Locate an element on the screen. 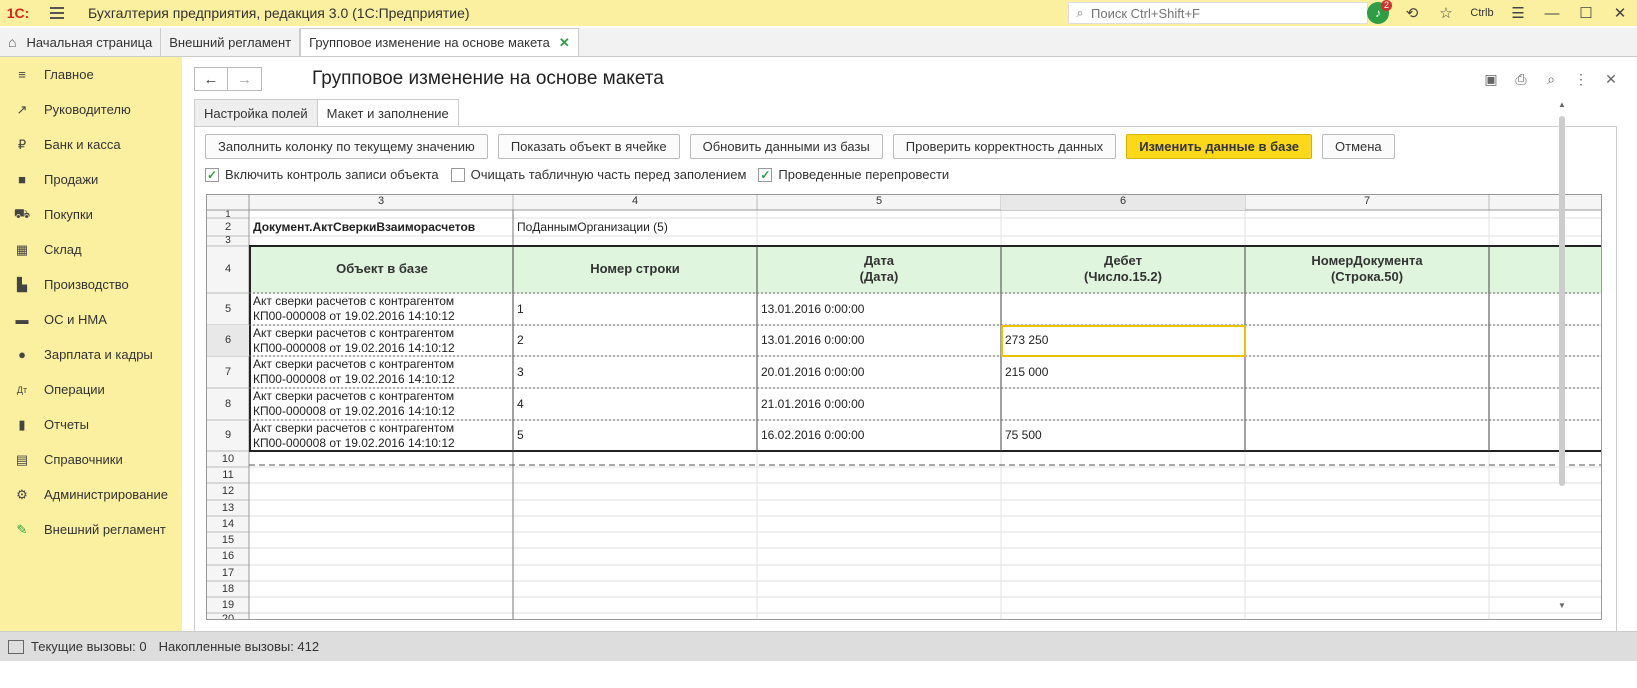 The height and width of the screenshot is (688, 1637). row-number: 17 is located at coordinates (228, 573).